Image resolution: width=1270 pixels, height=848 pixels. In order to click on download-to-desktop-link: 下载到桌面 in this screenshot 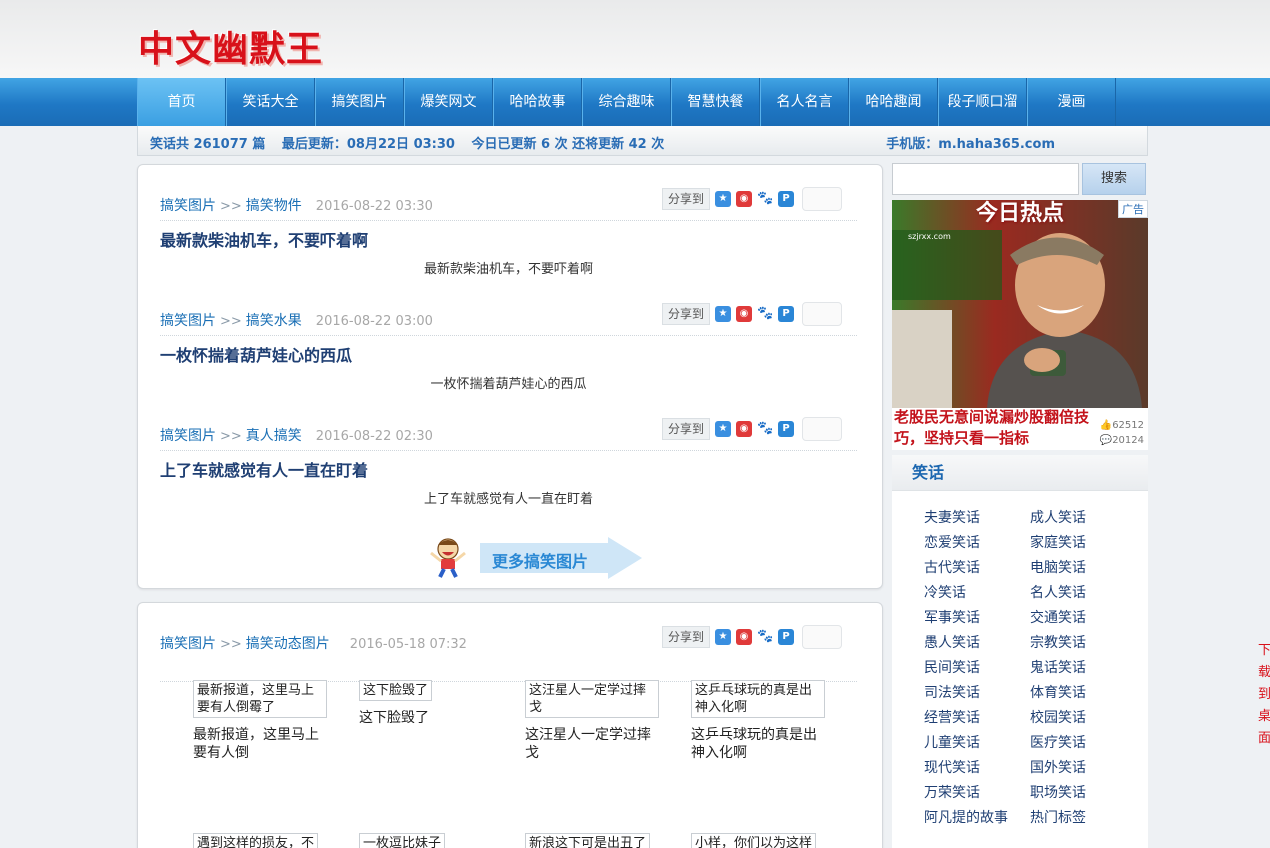, I will do `click(1264, 695)`.